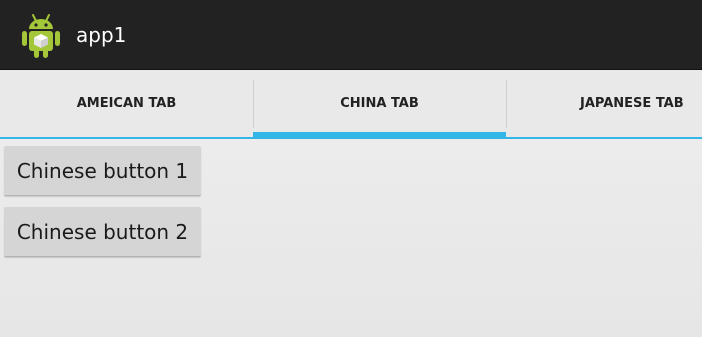 This screenshot has height=337, width=702. What do you see at coordinates (102, 232) in the screenshot?
I see `chinese-button-2: Chinese button 2` at bounding box center [102, 232].